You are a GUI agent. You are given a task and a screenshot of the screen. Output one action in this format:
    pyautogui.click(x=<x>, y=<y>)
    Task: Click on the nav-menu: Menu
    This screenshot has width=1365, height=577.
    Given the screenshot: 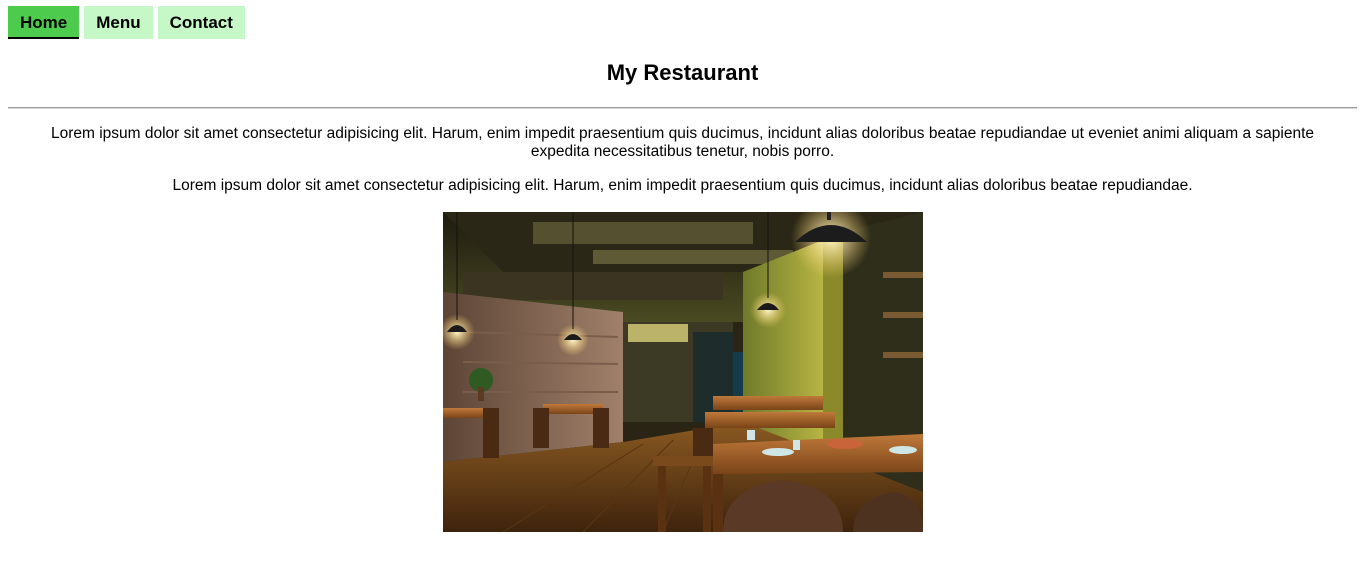 What is the action you would take?
    pyautogui.click(x=118, y=22)
    